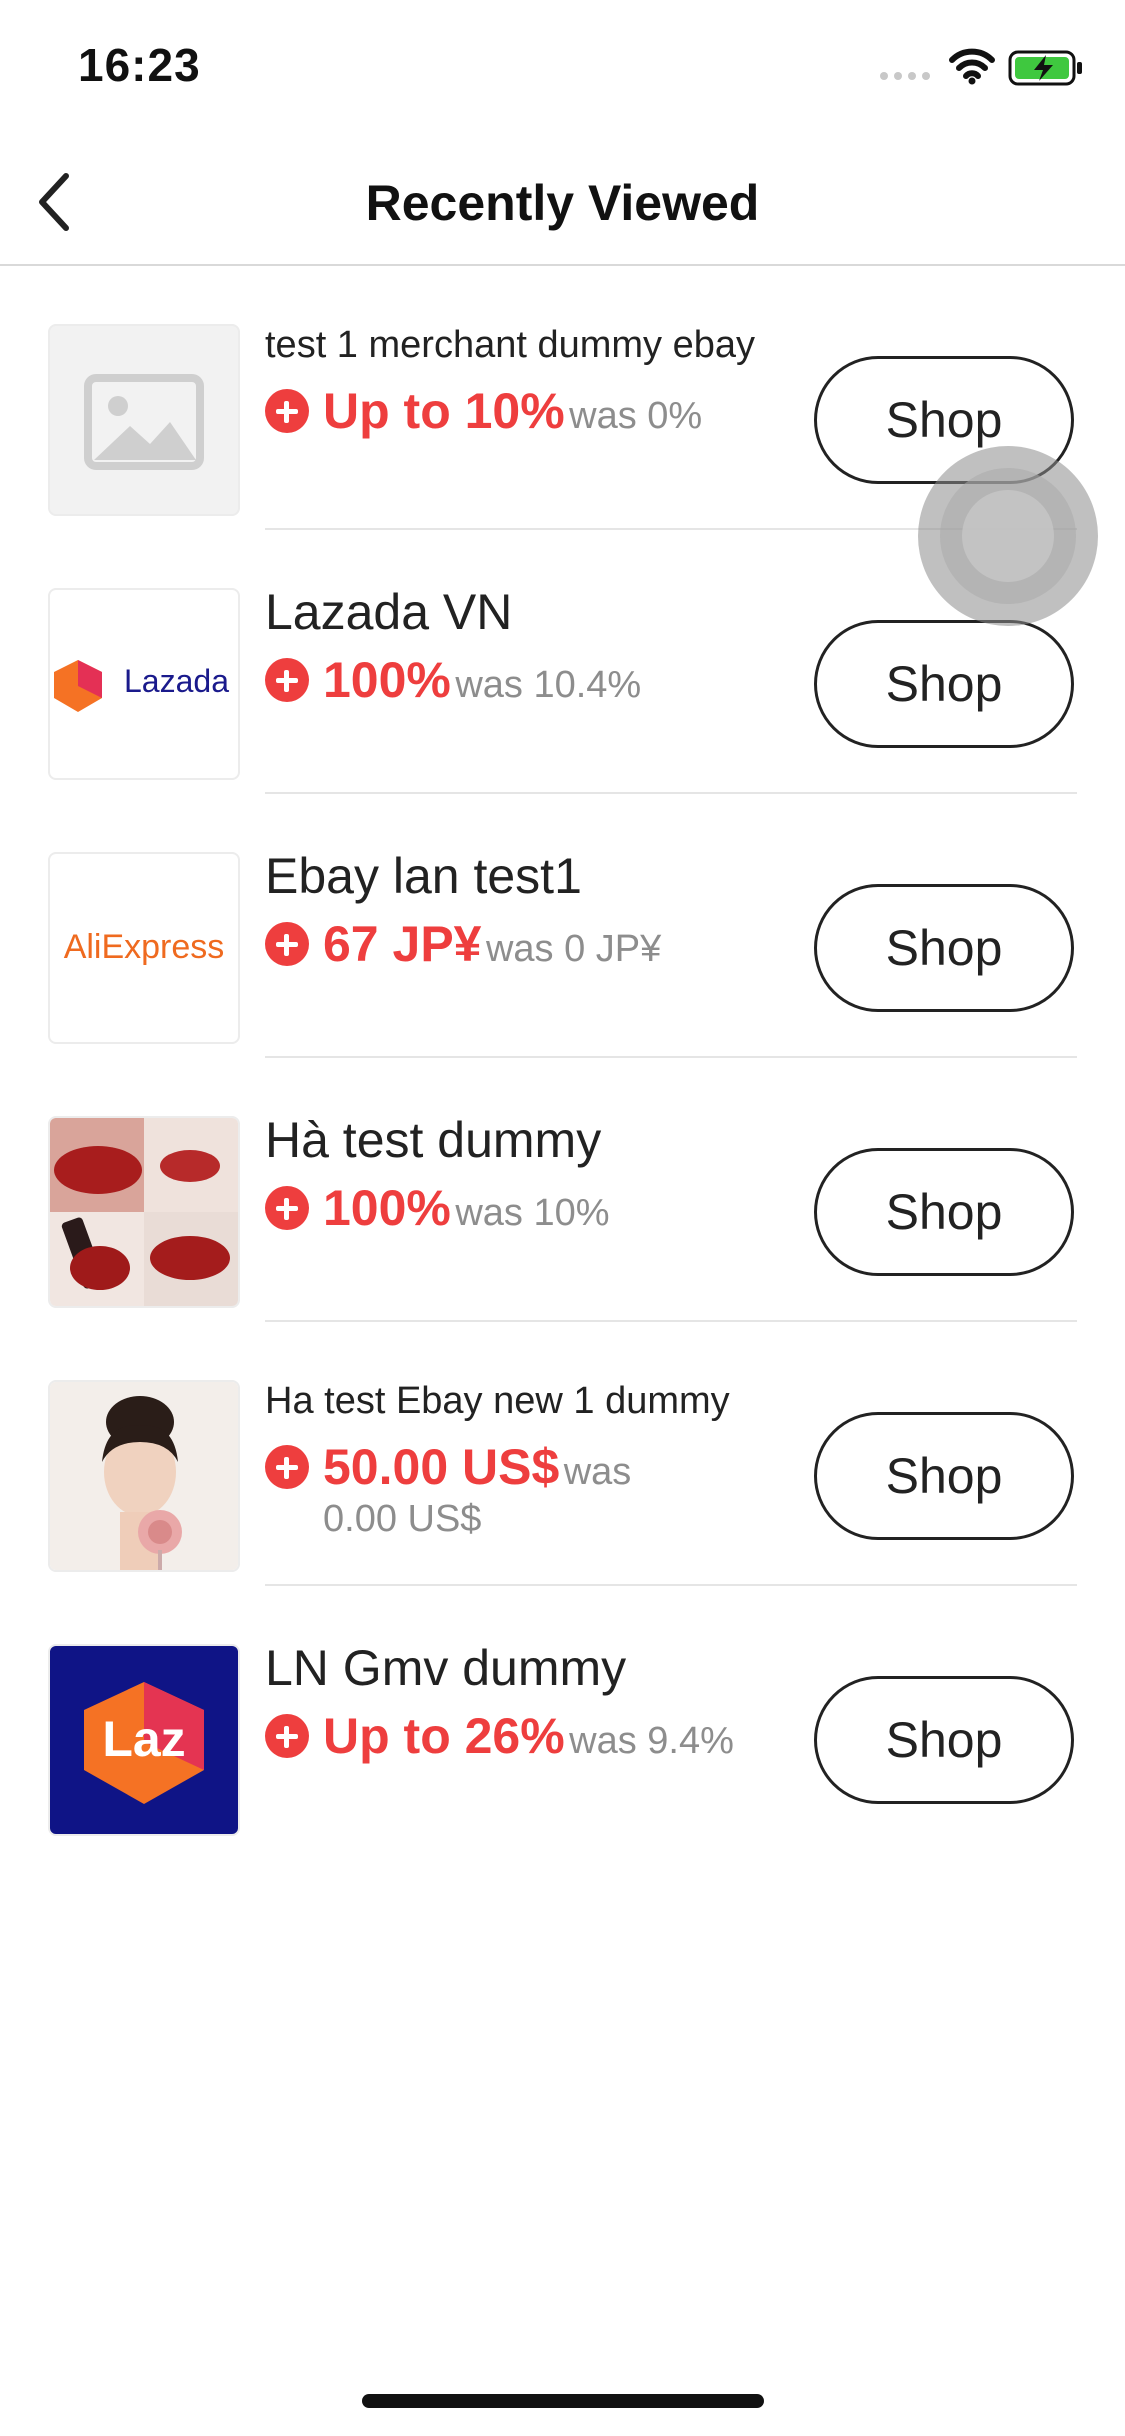 The image size is (1125, 2436). I want to click on previous-rate: was 9.4%, so click(651, 1741).